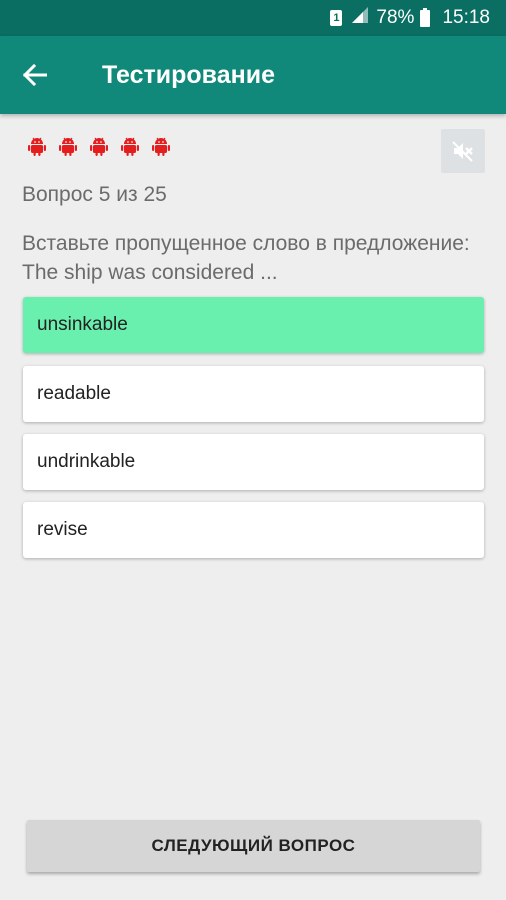 This screenshot has width=506, height=900. I want to click on next-question-button: СЛЕДУЮЩИЙ ВОПРОС, so click(253, 846).